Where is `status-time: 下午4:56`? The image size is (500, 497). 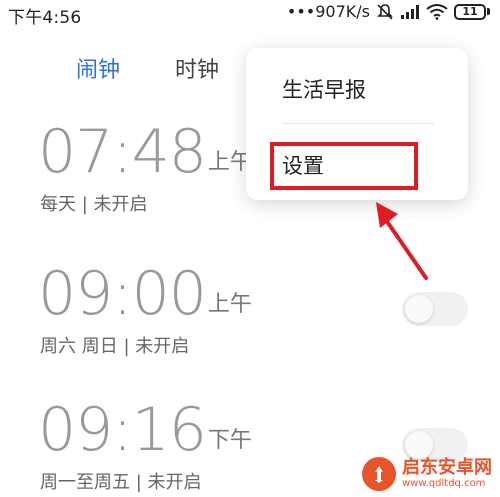 status-time: 下午4:56 is located at coordinates (45, 18).